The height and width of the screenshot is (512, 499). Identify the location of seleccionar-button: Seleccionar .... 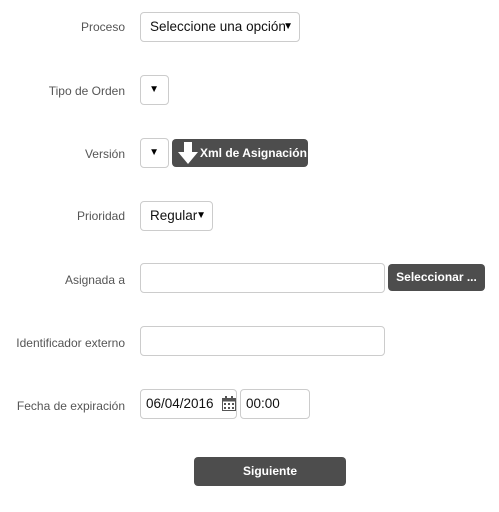
(436, 277).